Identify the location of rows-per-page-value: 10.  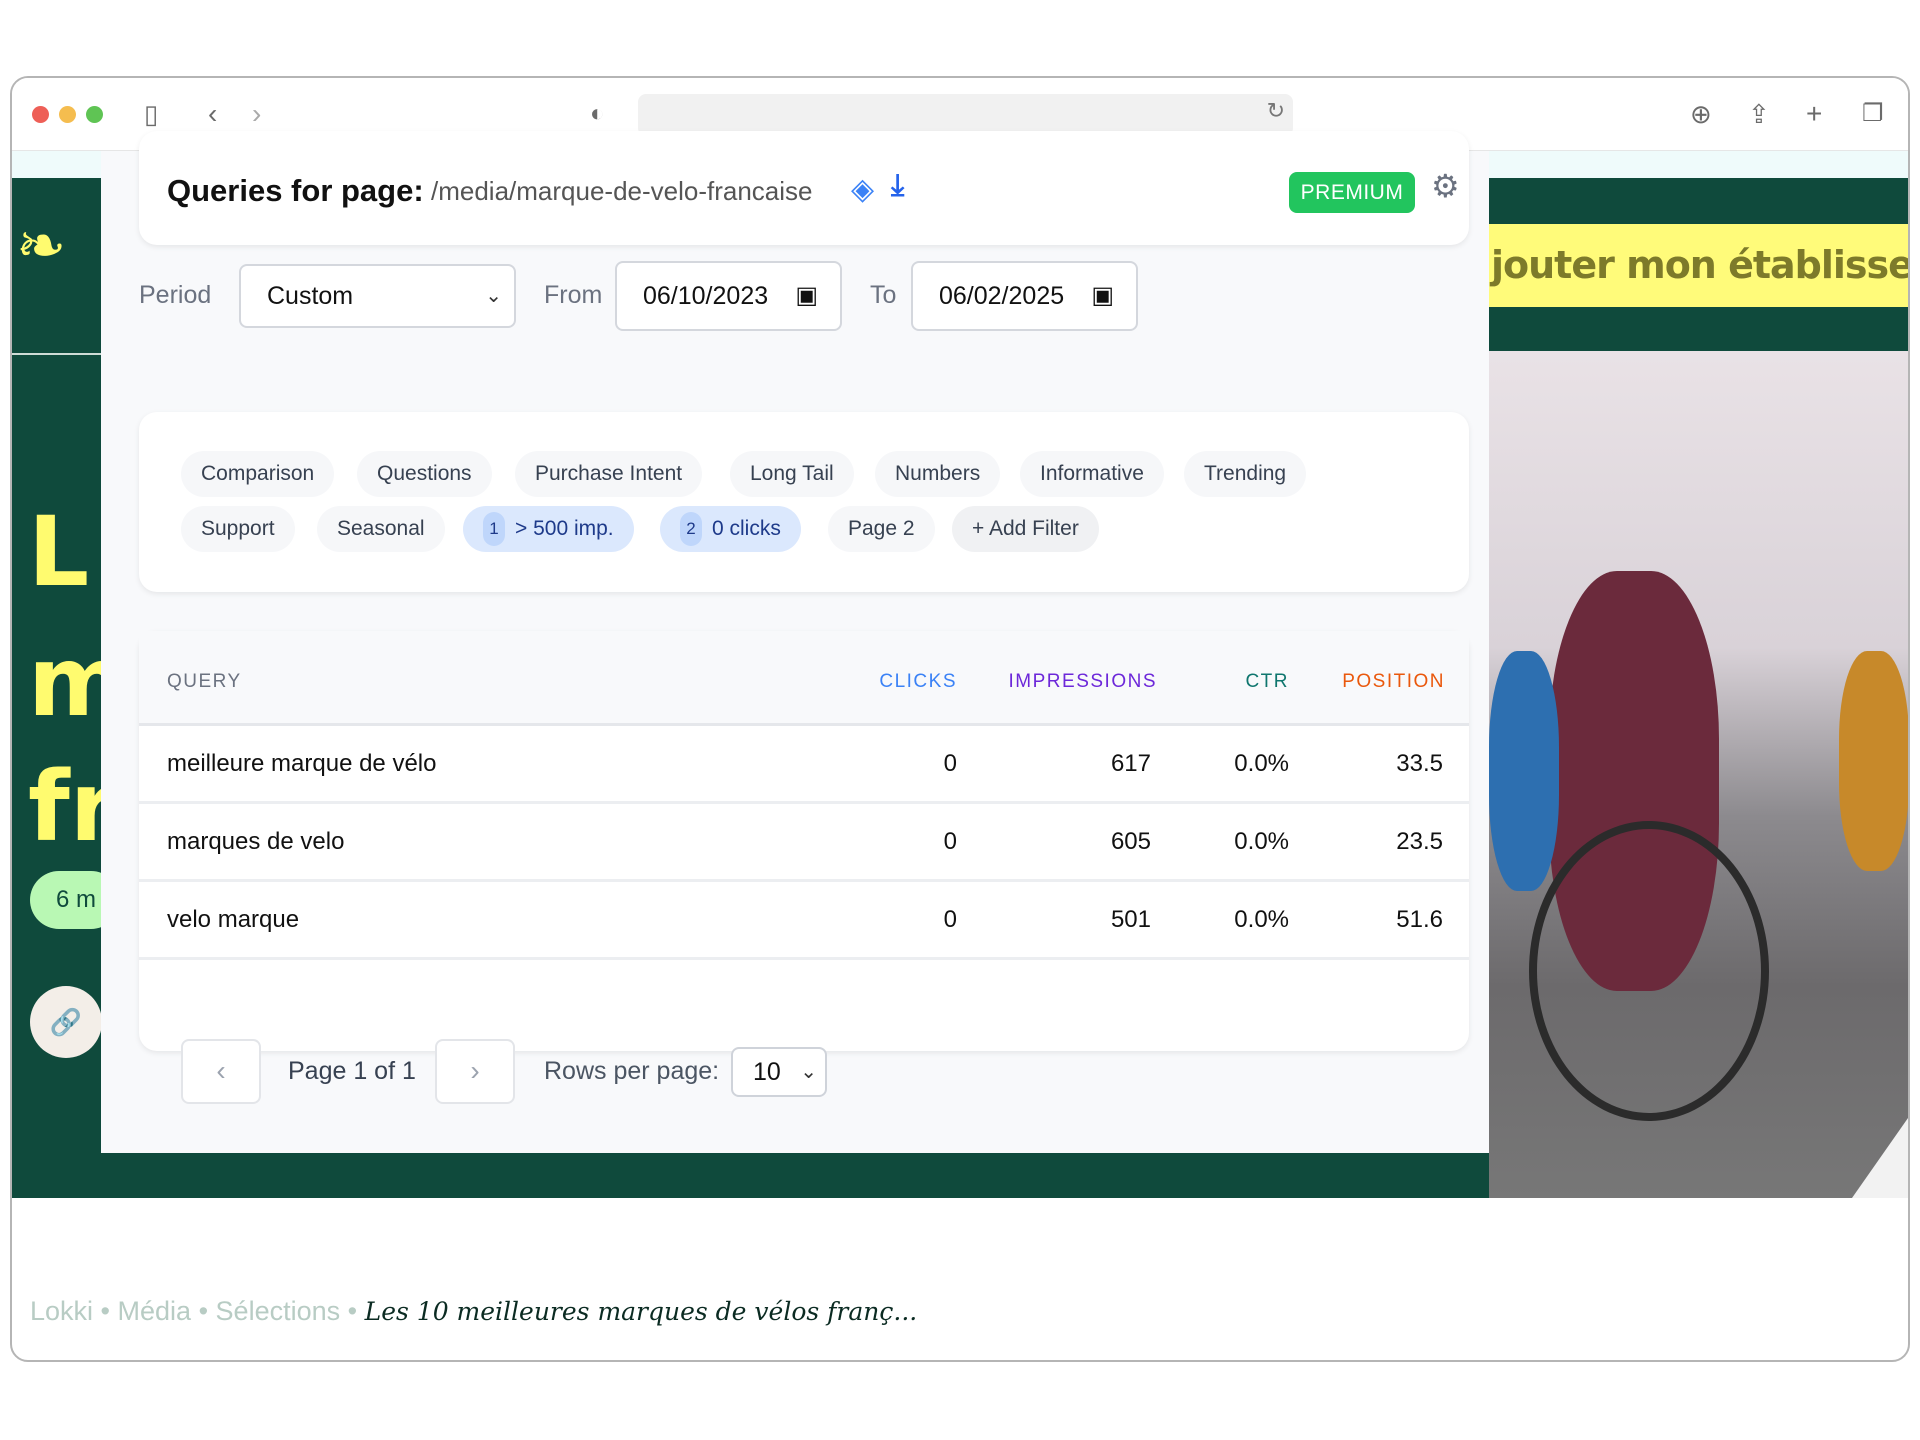
(767, 1072).